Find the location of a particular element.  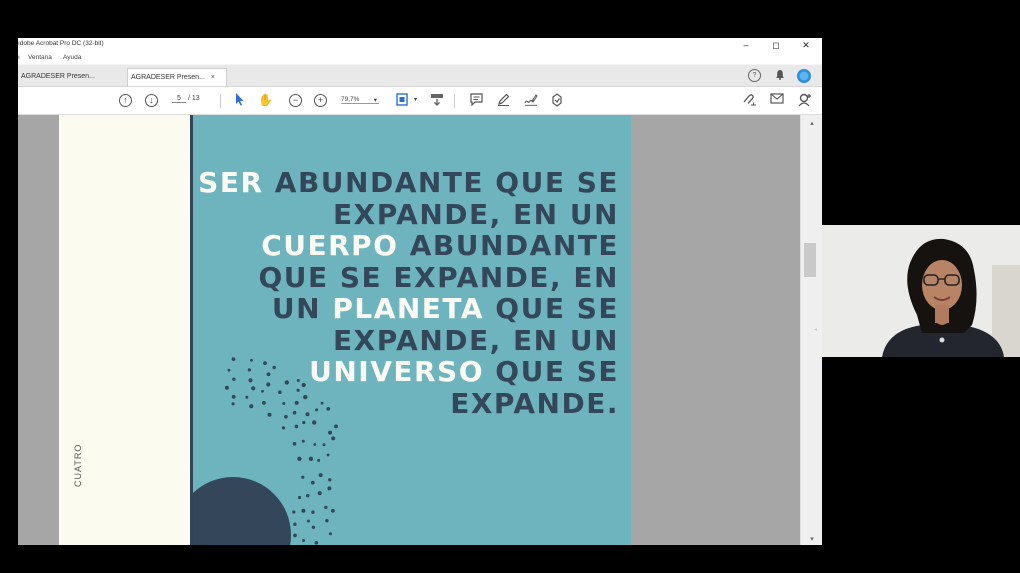

page-total: / 13 is located at coordinates (193, 98).